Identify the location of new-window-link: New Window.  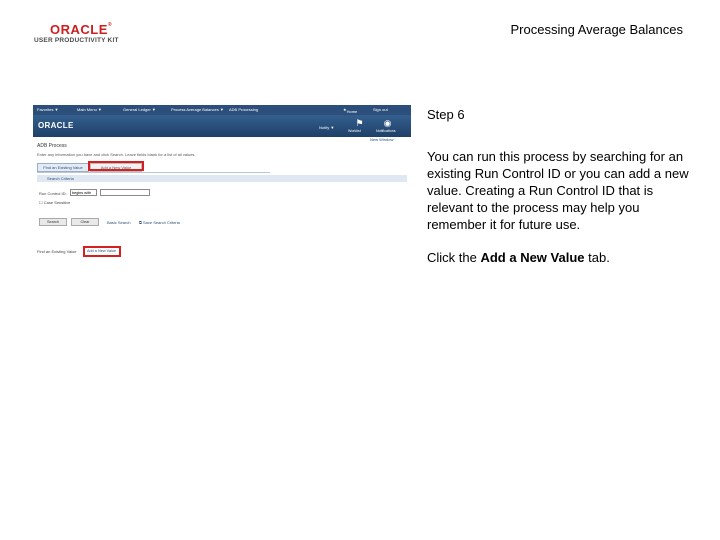
(382, 139).